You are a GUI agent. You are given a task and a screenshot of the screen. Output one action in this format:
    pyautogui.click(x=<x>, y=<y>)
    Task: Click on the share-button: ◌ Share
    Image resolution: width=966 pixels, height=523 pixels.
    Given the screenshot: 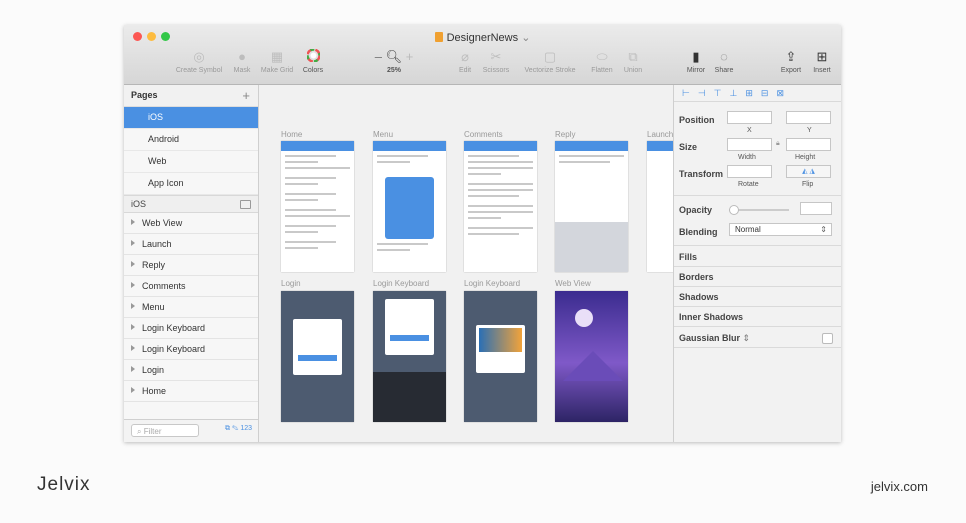 What is the action you would take?
    pyautogui.click(x=724, y=61)
    